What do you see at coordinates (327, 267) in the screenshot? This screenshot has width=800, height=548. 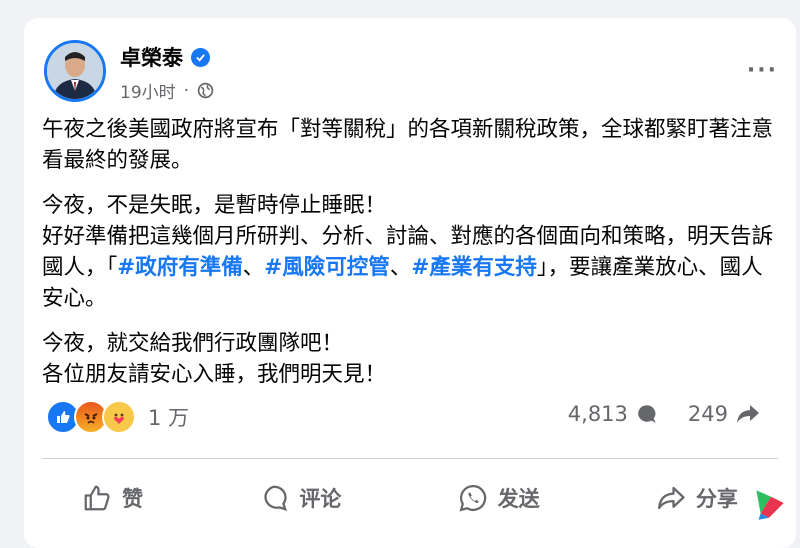 I see `hashtag-risk: #風險可控管` at bounding box center [327, 267].